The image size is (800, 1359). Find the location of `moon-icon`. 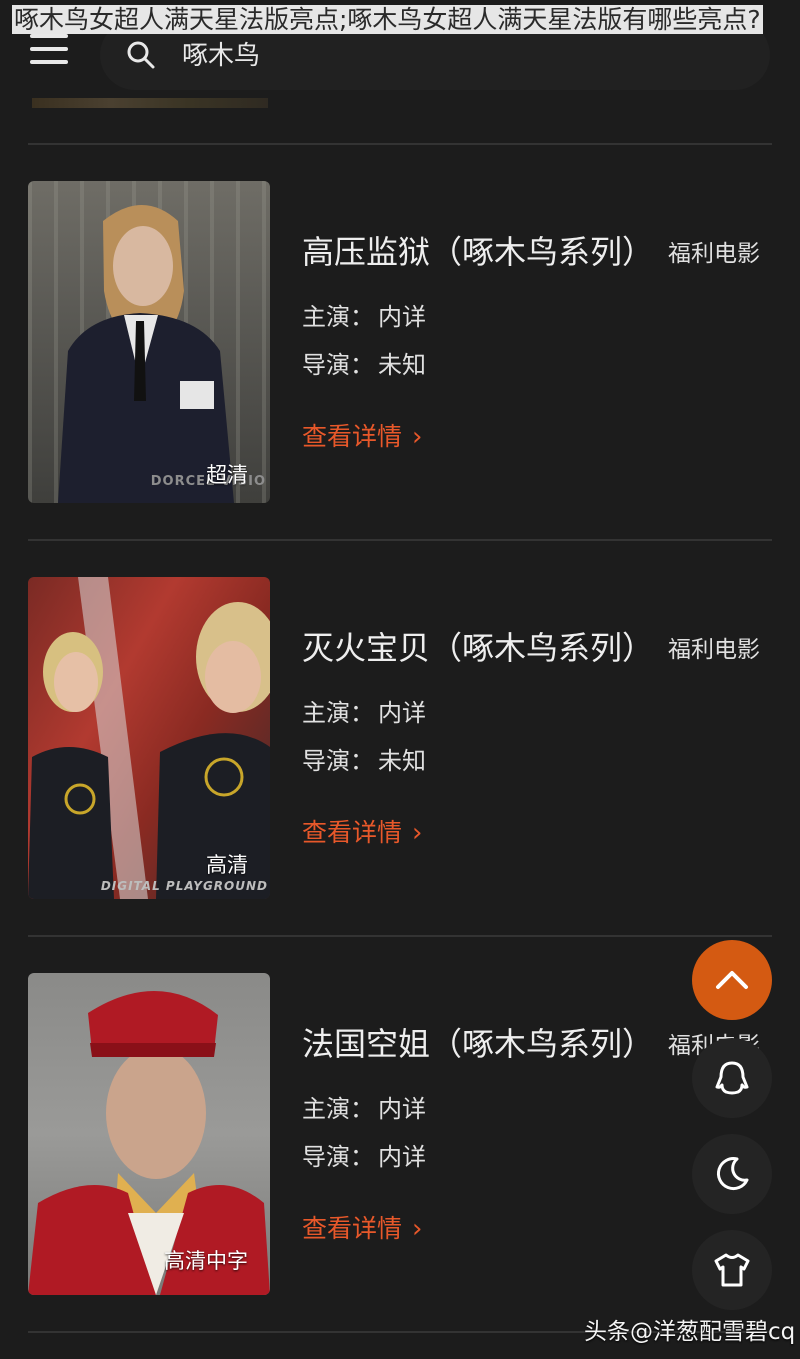

moon-icon is located at coordinates (733, 1174).